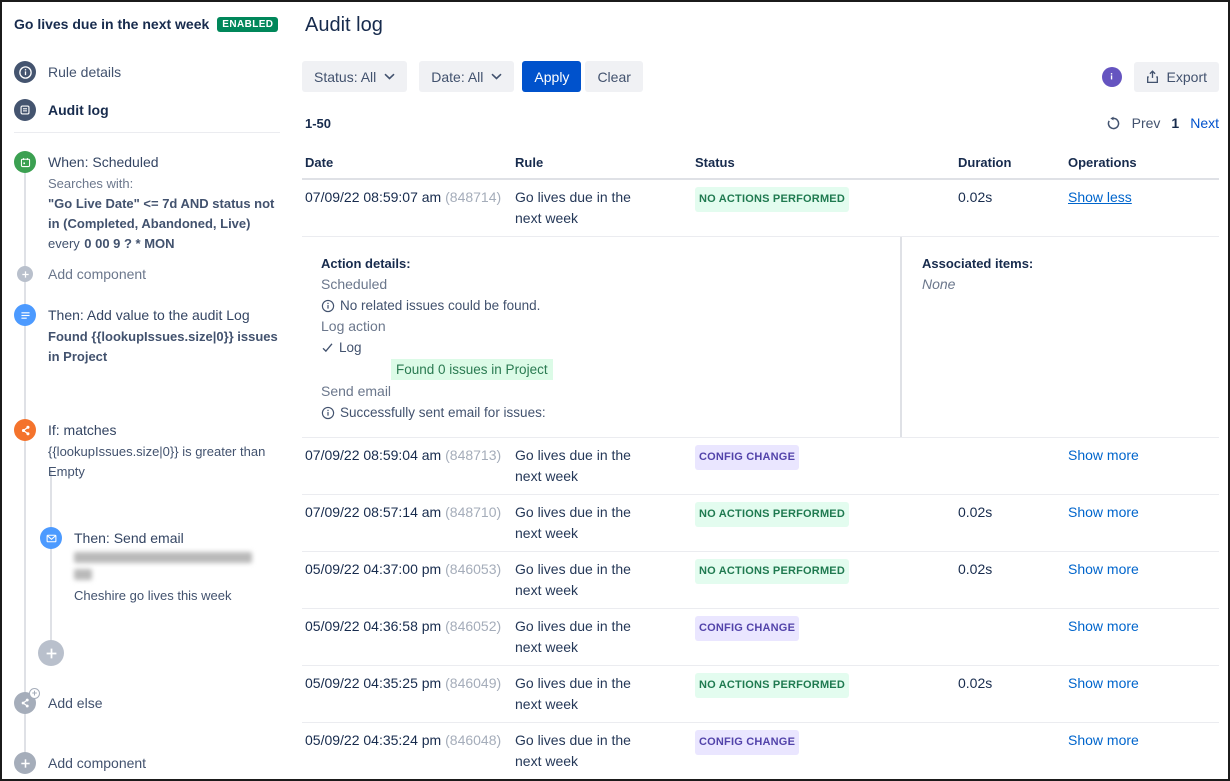 The width and height of the screenshot is (1230, 781). What do you see at coordinates (67, 72) in the screenshot?
I see `sidebar-item-rule-details: Rule details` at bounding box center [67, 72].